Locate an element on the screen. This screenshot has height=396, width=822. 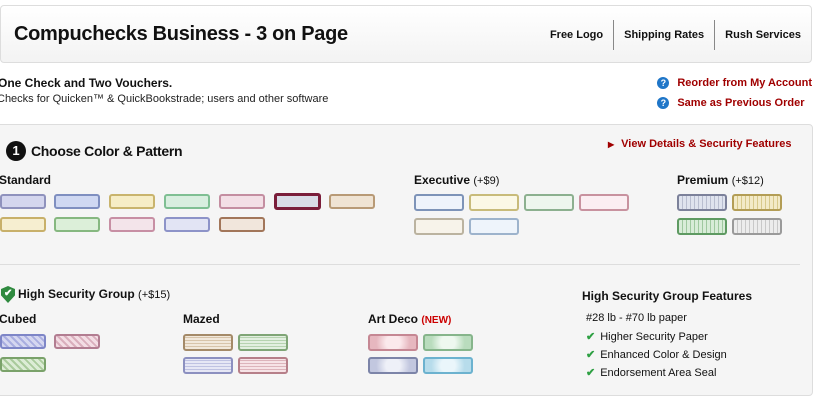
section-divider is located at coordinates (400, 264).